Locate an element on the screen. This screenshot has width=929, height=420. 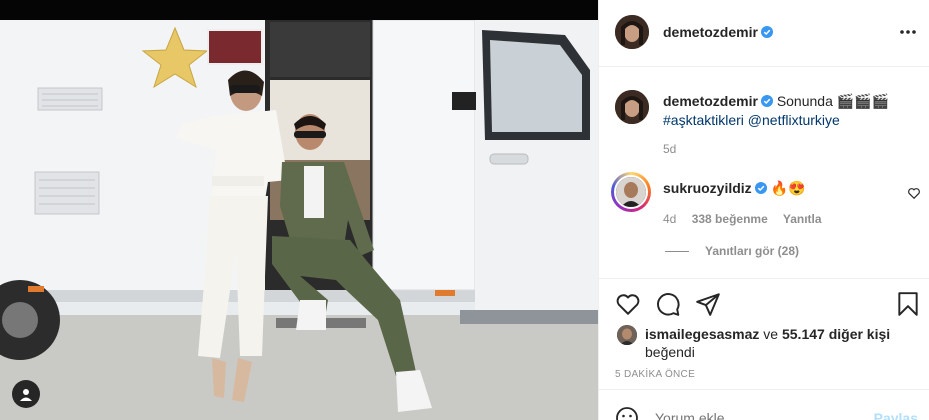
more-horizontal-icon is located at coordinates (908, 32).